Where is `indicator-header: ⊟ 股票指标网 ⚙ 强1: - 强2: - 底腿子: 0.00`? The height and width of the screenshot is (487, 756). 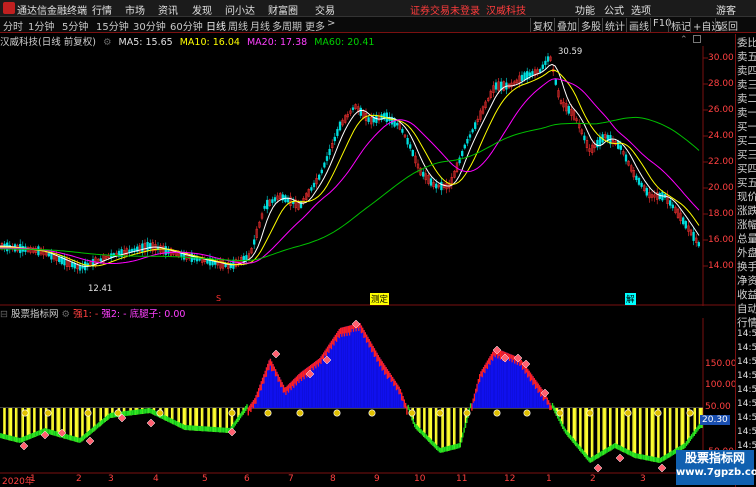
indicator-header: ⊟ 股票指标网 ⚙ 强1: - 强2: - 底腿子: 0.00 is located at coordinates (92, 313).